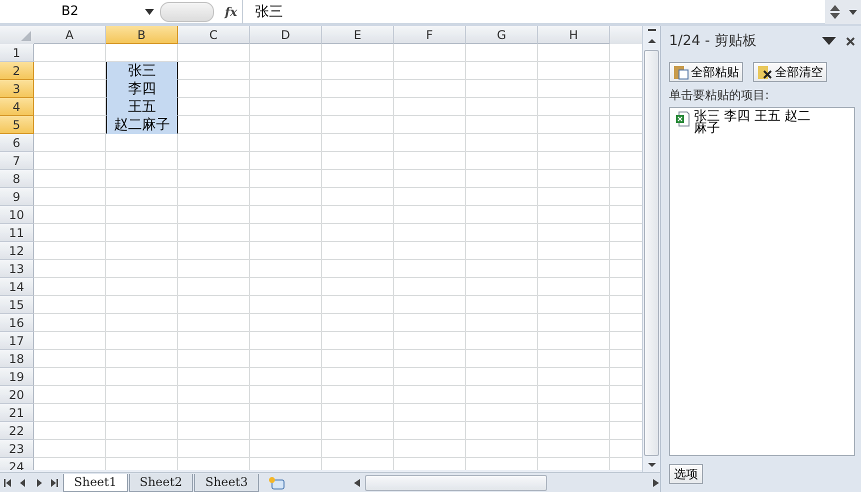 This screenshot has width=861, height=492. What do you see at coordinates (835, 12) in the screenshot?
I see `scroll-arrows-icon` at bounding box center [835, 12].